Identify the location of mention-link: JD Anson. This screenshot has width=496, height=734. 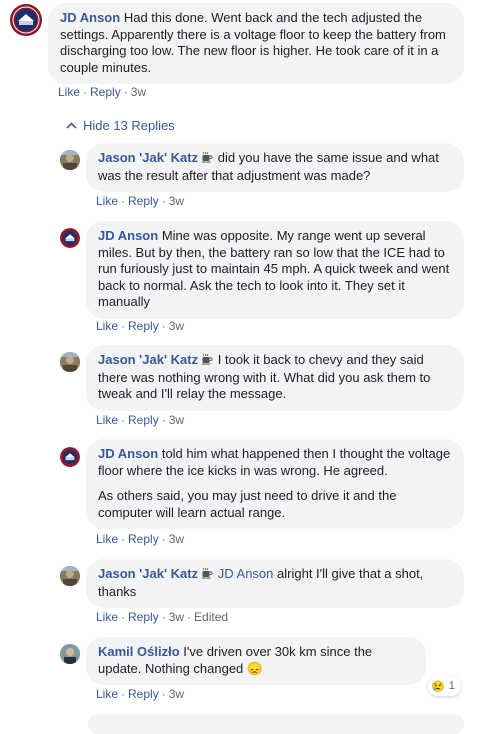
(246, 573).